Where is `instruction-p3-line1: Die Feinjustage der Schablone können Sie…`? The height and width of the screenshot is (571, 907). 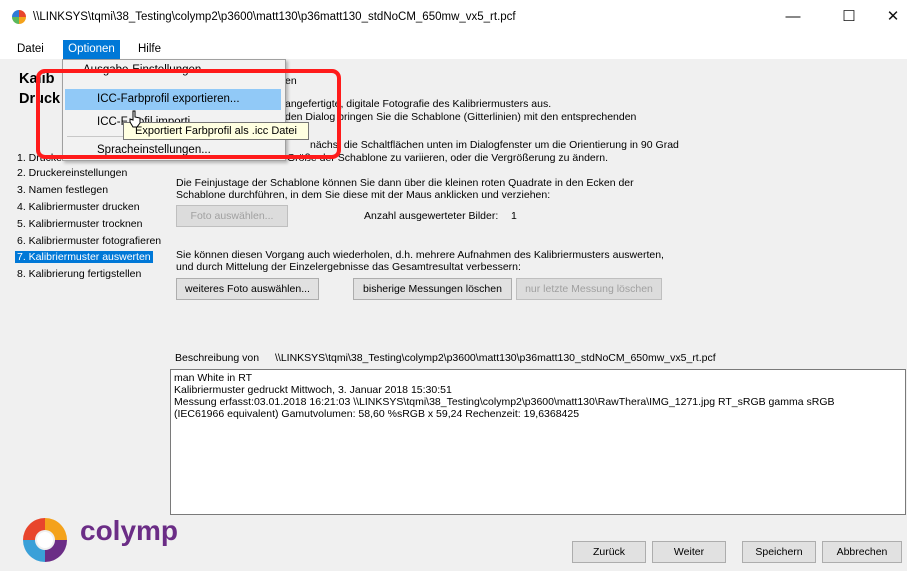 instruction-p3-line1: Die Feinjustage der Schablone können Sie… is located at coordinates (405, 183).